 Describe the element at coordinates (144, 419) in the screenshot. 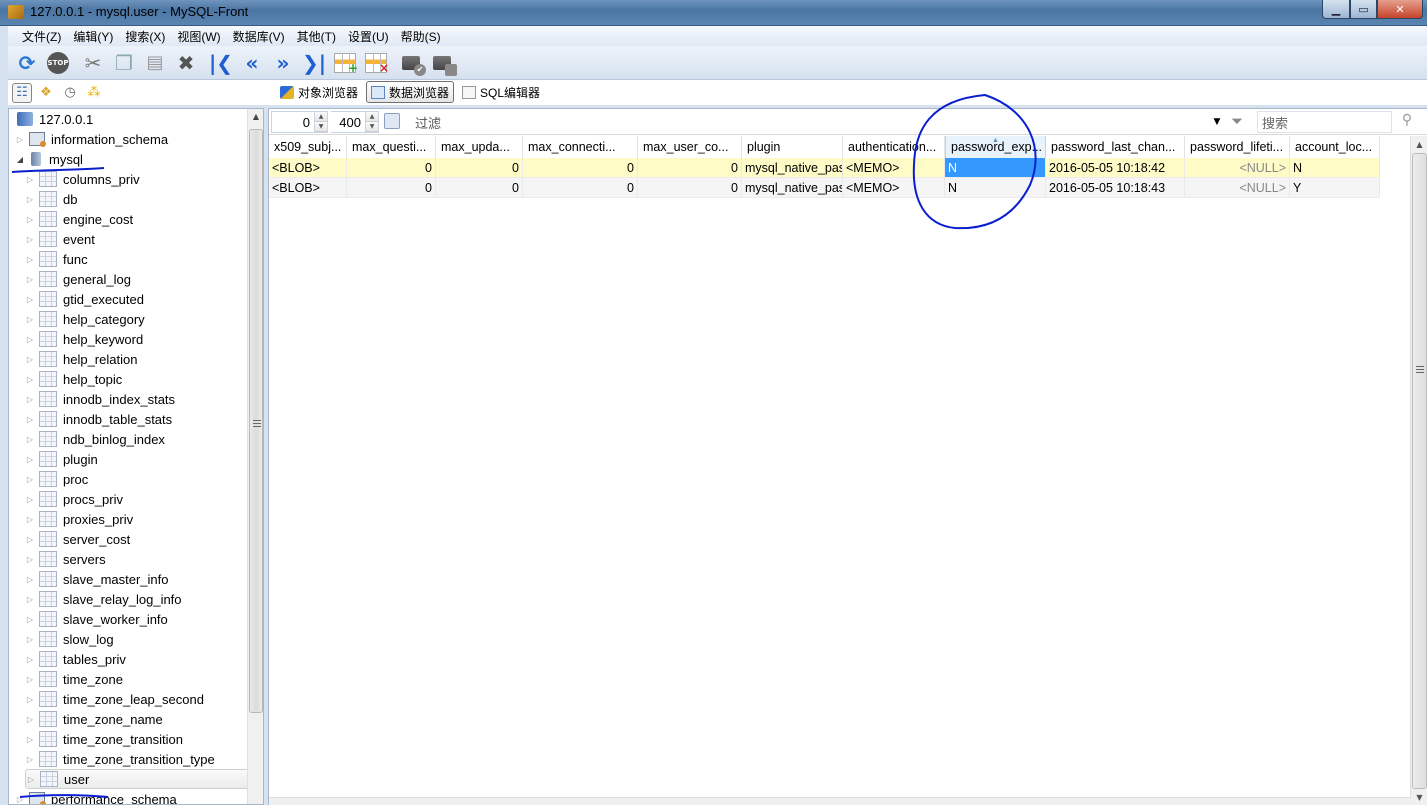

I see `tree-table-item: ▷ innodb_table_stats` at that location.